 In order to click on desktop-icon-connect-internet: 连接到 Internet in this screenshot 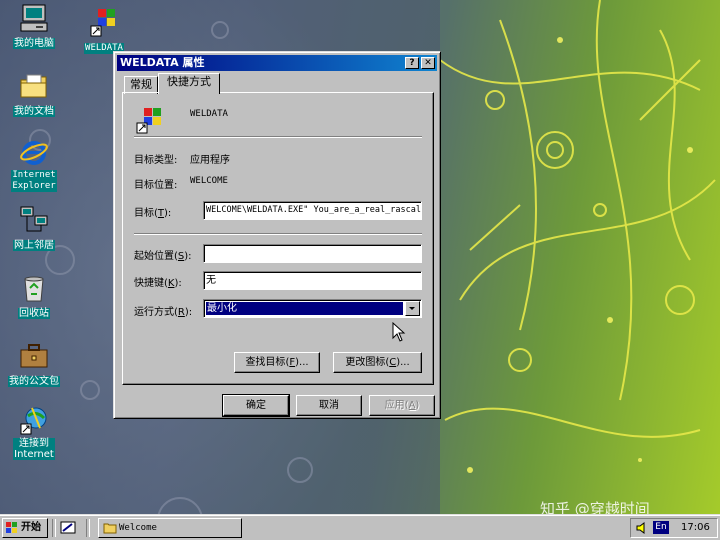, I will do `click(34, 432)`.